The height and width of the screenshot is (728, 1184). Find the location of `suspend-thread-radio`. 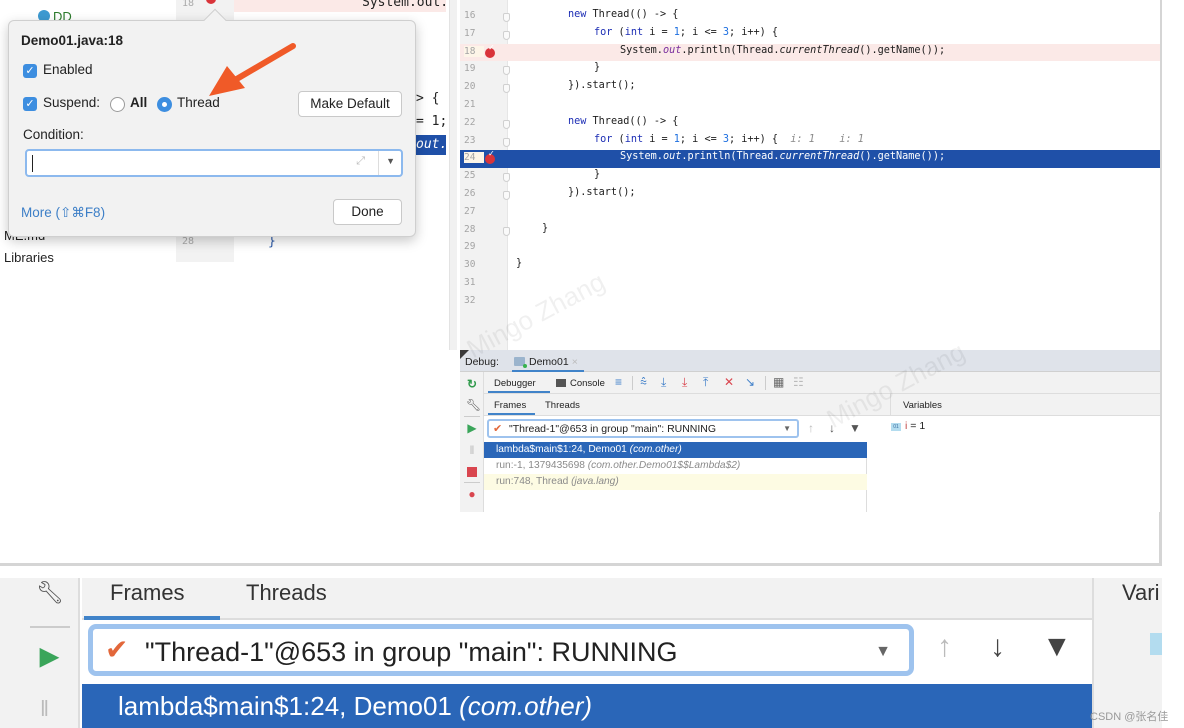

suspend-thread-radio is located at coordinates (164, 104).